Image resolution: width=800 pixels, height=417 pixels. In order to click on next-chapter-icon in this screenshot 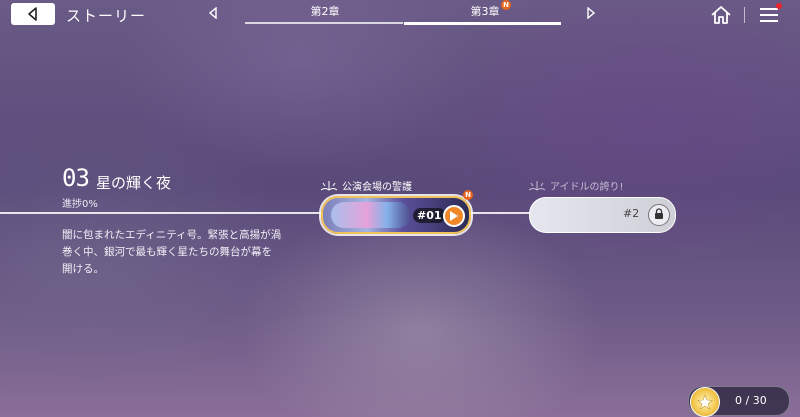, I will do `click(591, 13)`.